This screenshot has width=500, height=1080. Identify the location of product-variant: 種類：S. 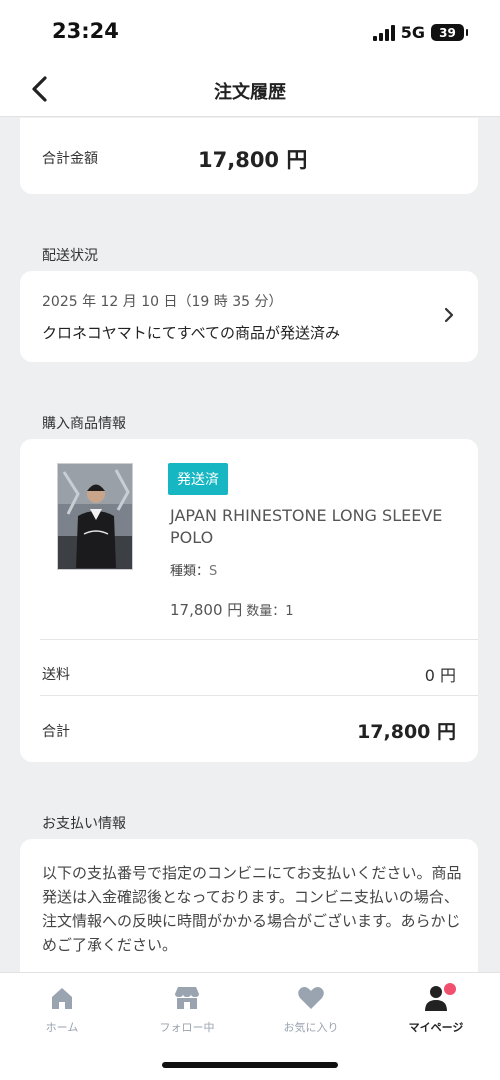
(193, 569).